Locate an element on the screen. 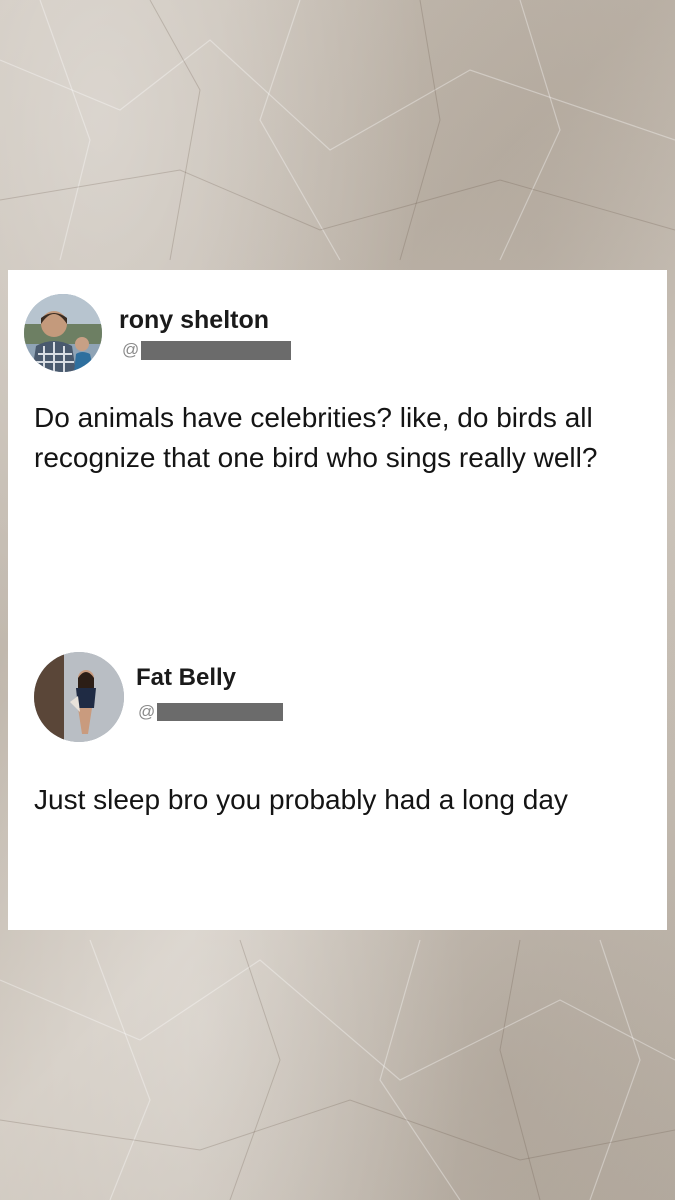  author-display-name: rony shelton is located at coordinates (194, 320).